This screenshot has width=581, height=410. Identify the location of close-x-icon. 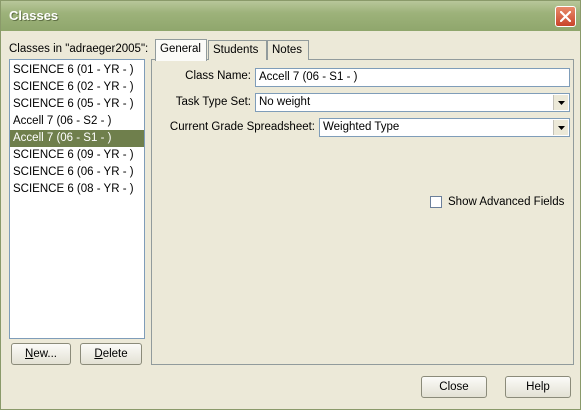
(565, 16).